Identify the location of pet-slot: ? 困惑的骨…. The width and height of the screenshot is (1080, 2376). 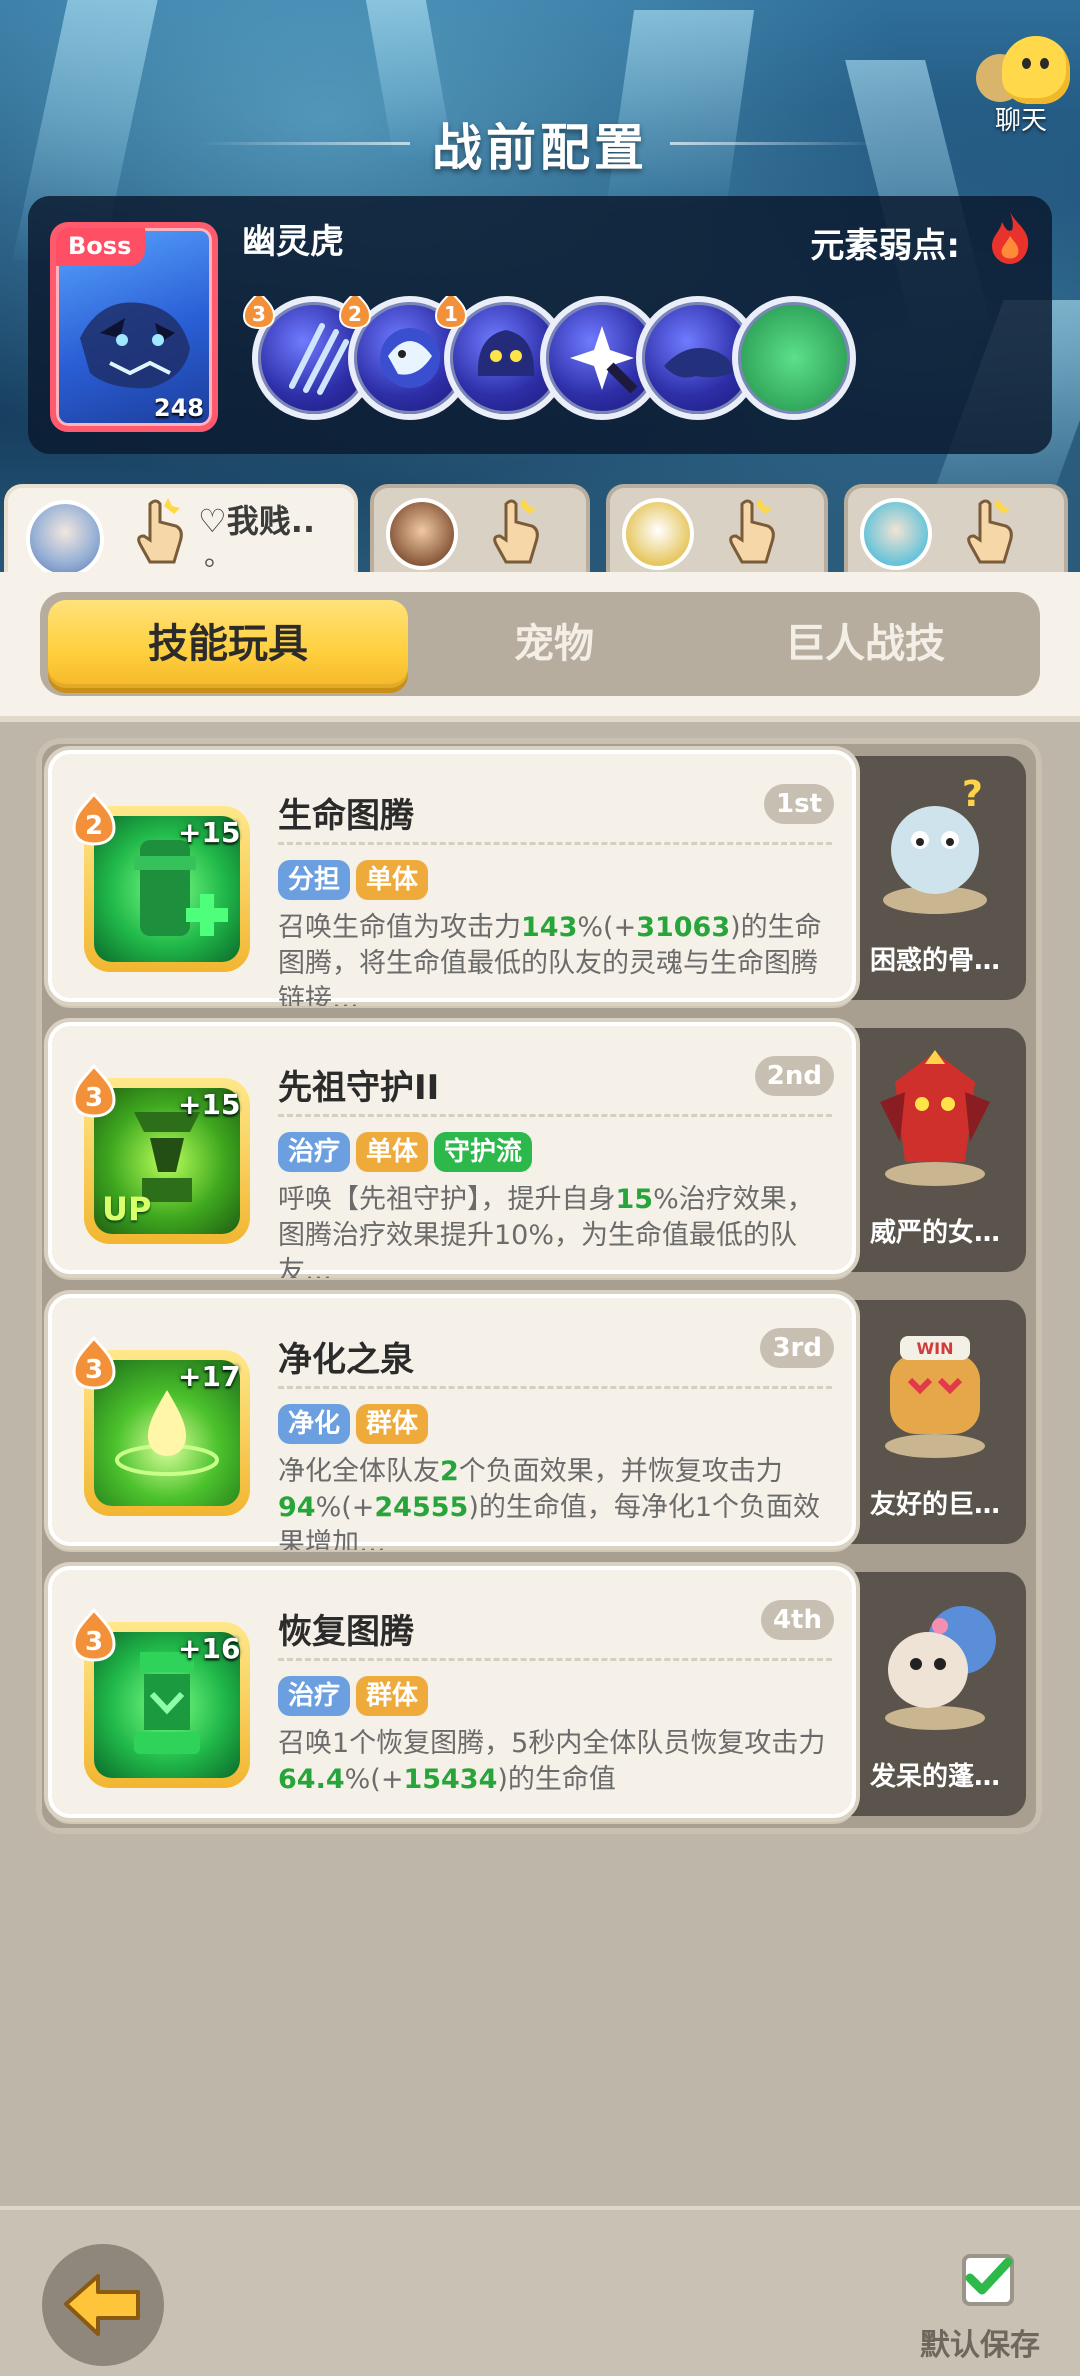
(927, 878).